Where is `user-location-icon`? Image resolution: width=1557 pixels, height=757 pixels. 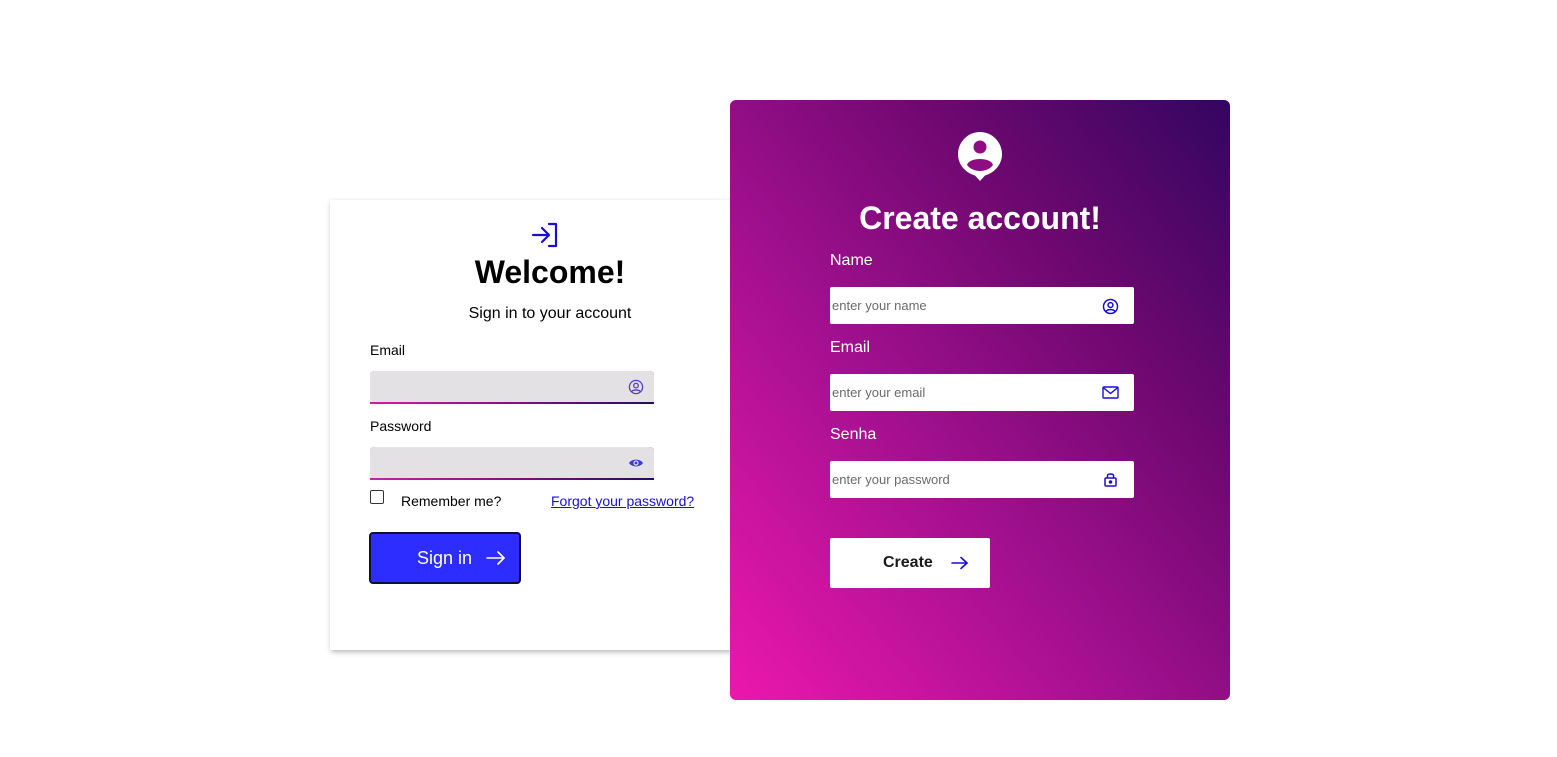
user-location-icon is located at coordinates (980, 156).